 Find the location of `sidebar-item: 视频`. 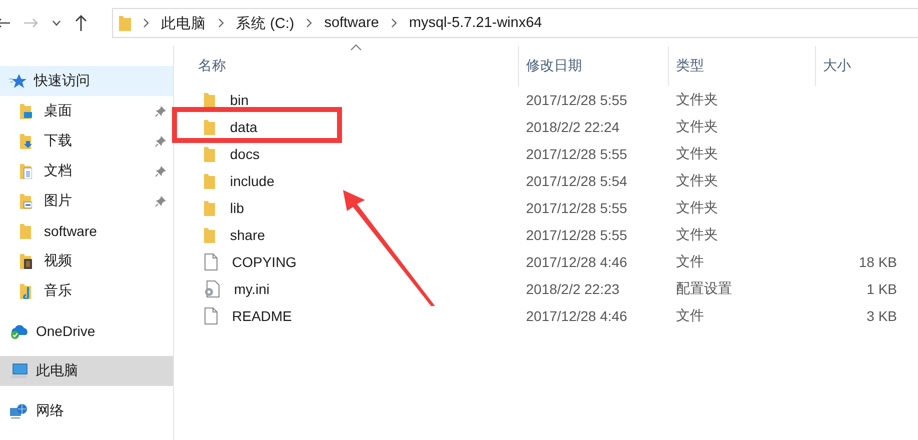

sidebar-item: 视频 is located at coordinates (86, 261).